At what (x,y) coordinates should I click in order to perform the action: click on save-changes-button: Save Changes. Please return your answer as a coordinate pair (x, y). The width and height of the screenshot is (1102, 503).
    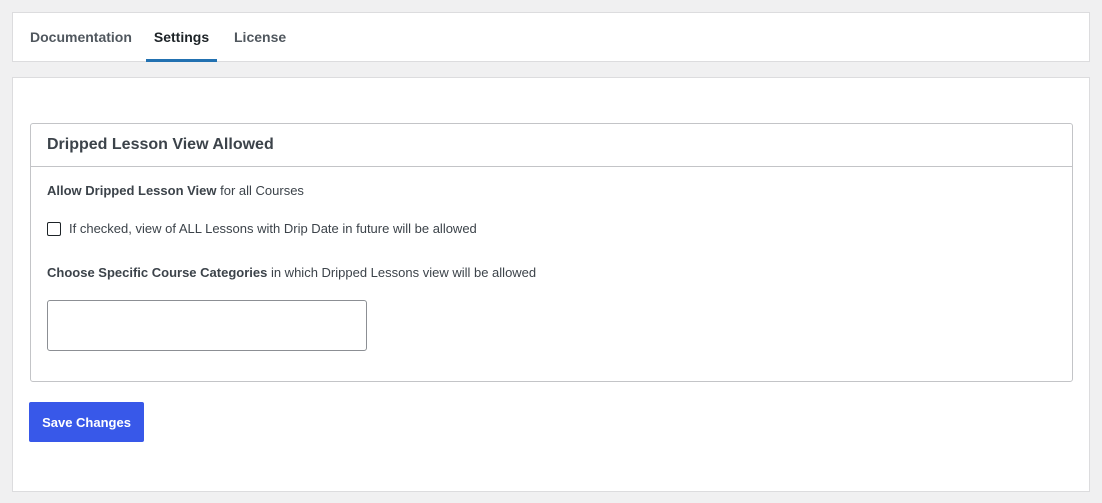
    Looking at the image, I should click on (86, 422).